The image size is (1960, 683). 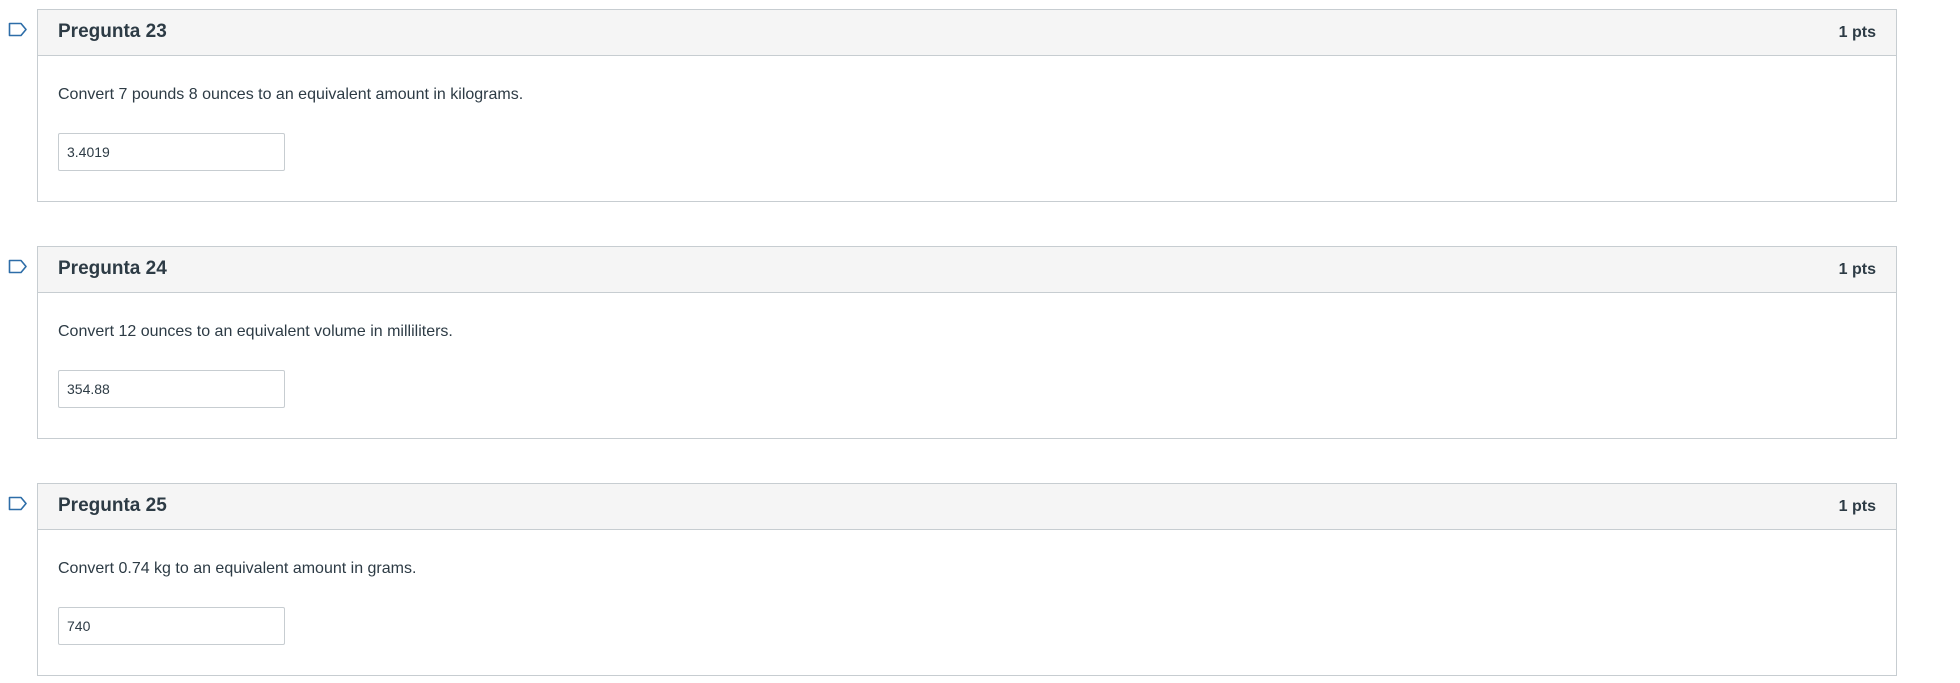 What do you see at coordinates (967, 270) in the screenshot?
I see `question-header: Pregunta 24 1 pts` at bounding box center [967, 270].